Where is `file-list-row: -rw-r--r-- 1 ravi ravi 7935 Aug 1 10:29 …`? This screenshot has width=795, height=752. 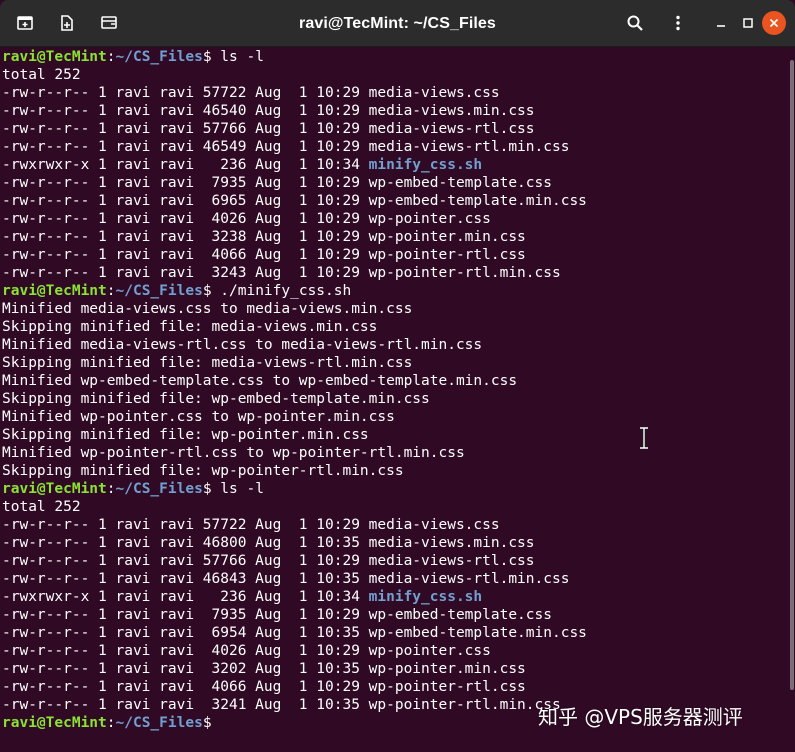 file-list-row: -rw-r--r-- 1 ravi ravi 7935 Aug 1 10:29 … is located at coordinates (398, 183).